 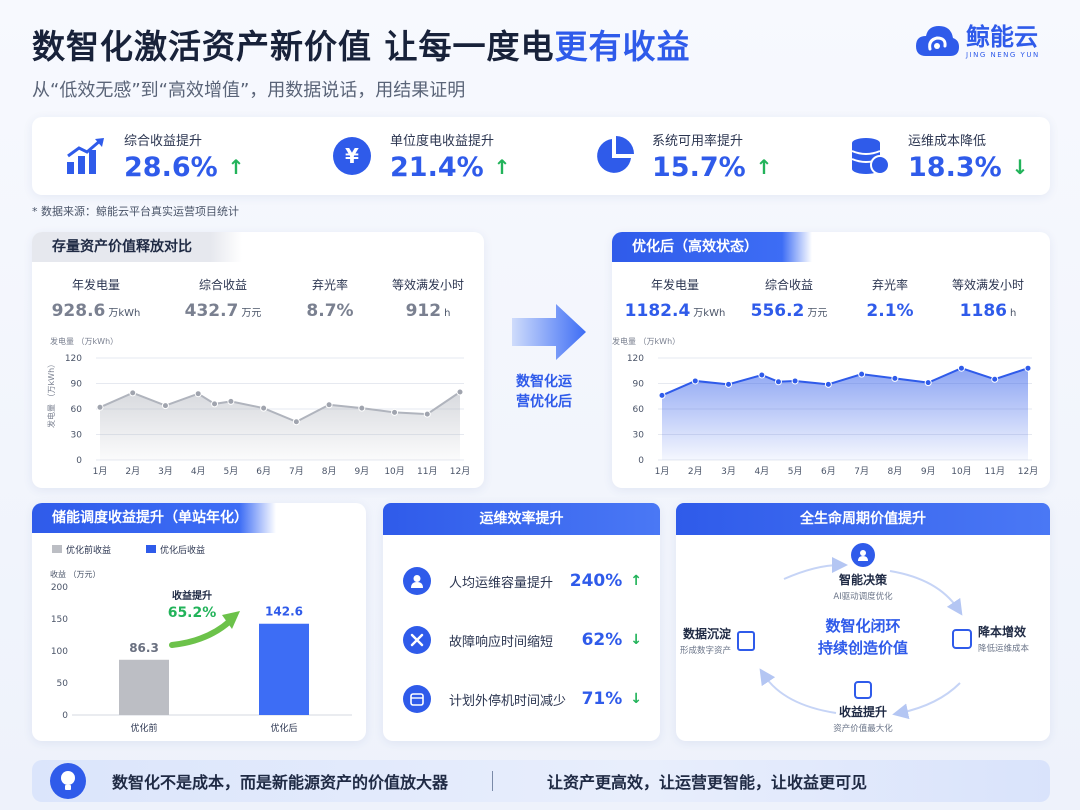 I want to click on x-tick-label: 5月, so click(x=795, y=471).